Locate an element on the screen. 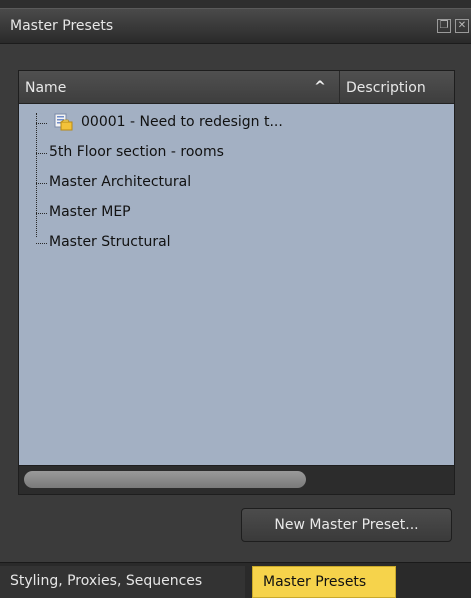 This screenshot has height=598, width=471. column-header: Name ^ Description is located at coordinates (236, 87).